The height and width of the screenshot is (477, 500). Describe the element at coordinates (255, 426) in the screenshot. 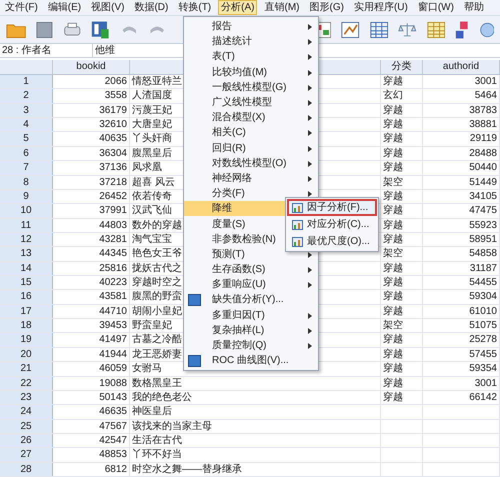

I see `table-cell: 该找来的当家主母` at that location.